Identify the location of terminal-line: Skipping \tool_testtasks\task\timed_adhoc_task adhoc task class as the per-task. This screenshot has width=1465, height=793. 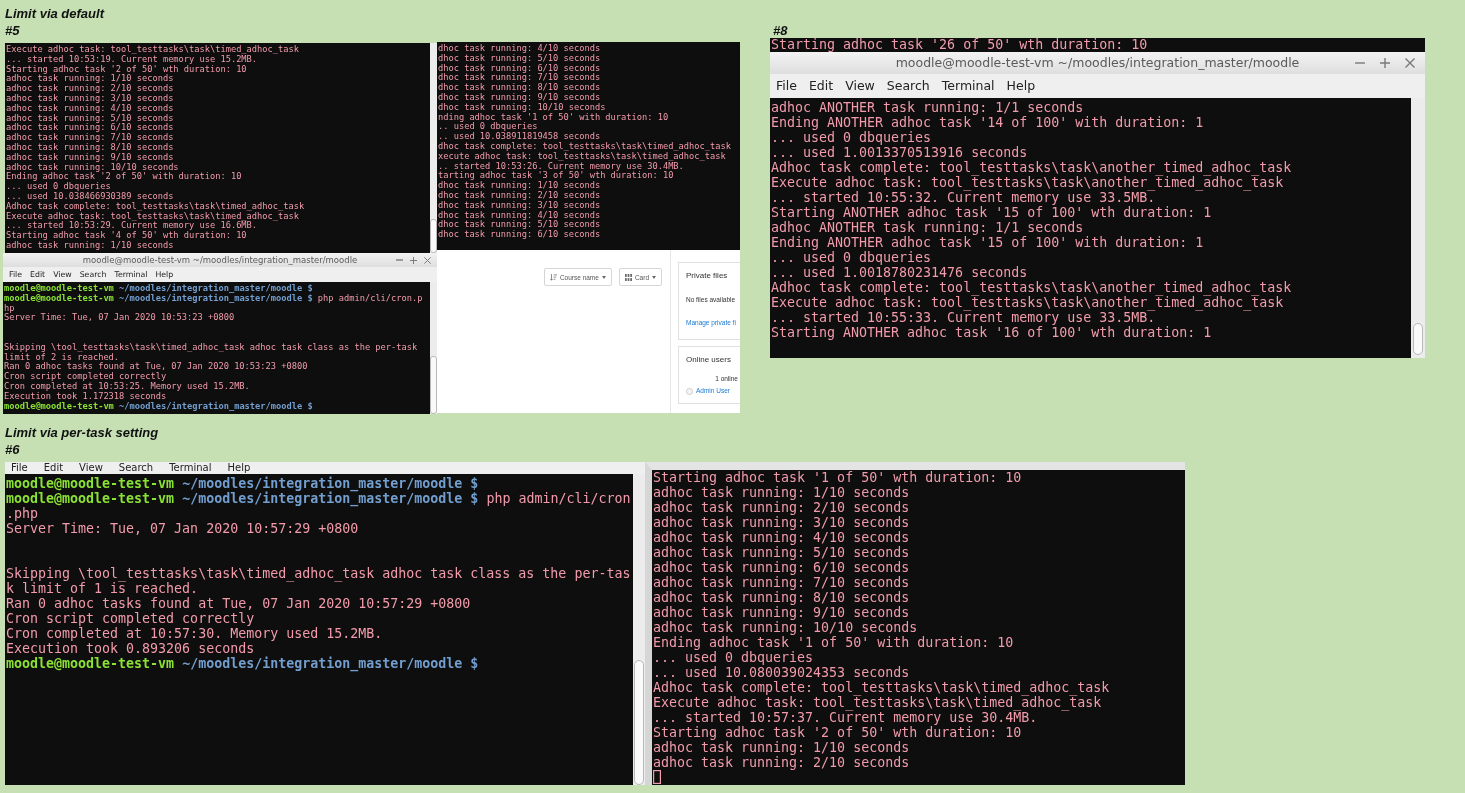
(211, 347).